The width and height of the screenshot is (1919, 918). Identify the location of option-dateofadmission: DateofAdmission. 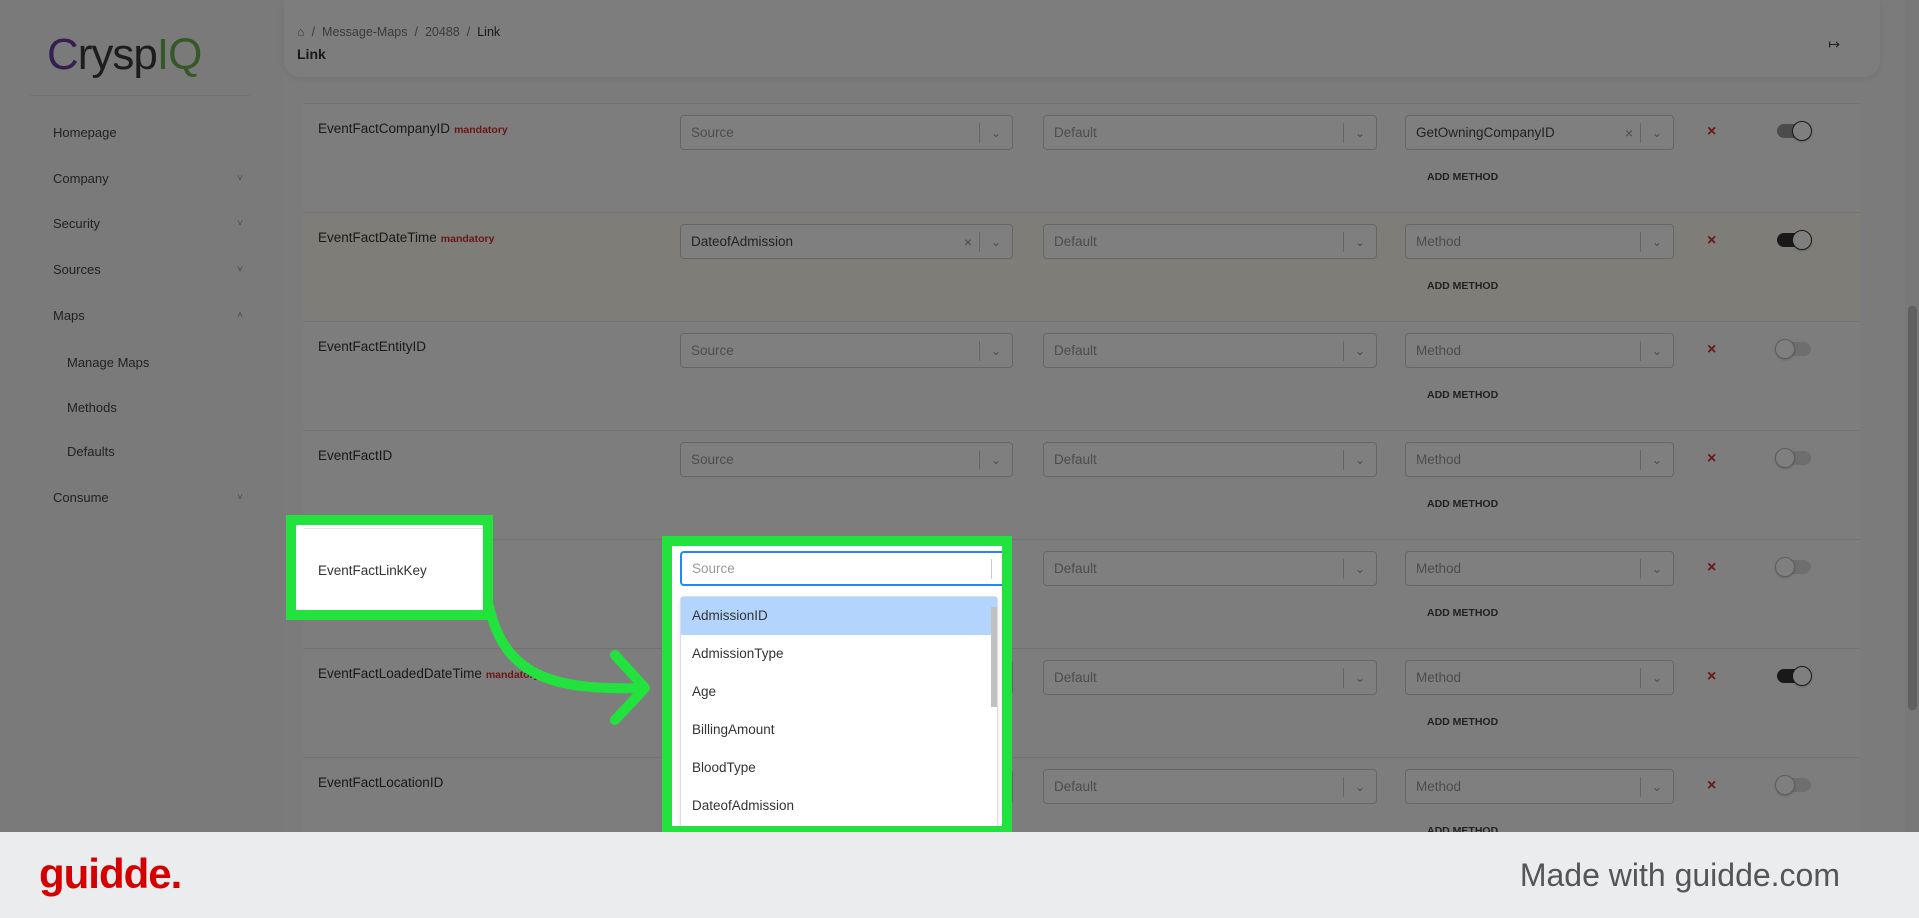
(839, 806).